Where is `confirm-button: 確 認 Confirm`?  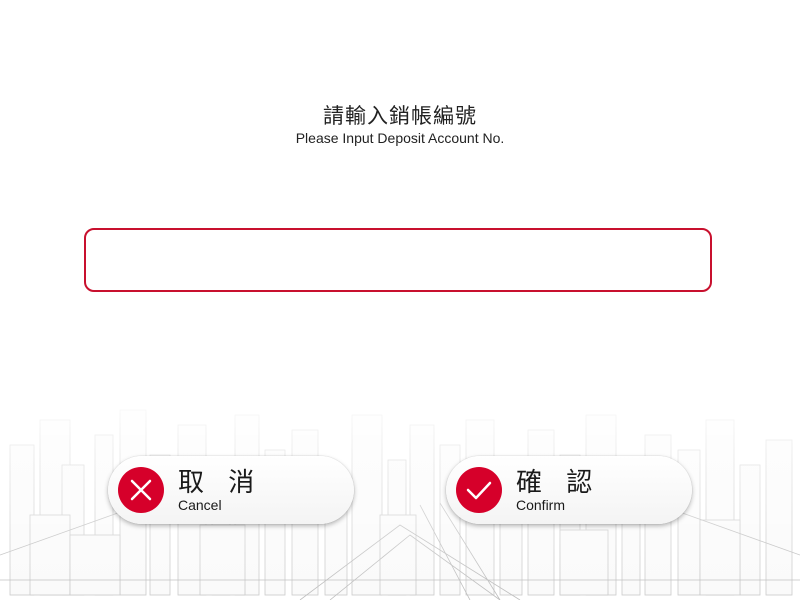 confirm-button: 確 認 Confirm is located at coordinates (569, 490).